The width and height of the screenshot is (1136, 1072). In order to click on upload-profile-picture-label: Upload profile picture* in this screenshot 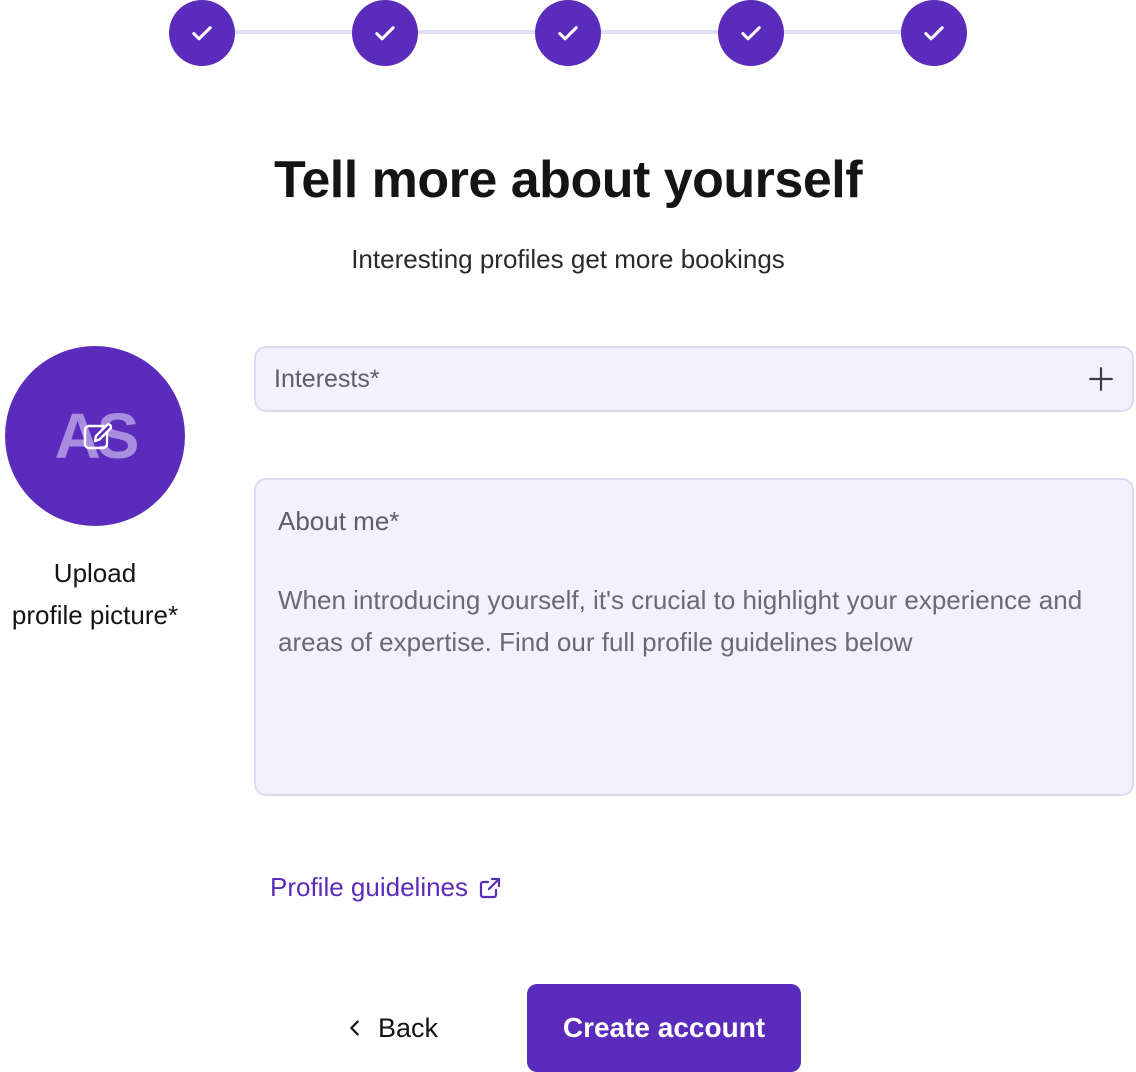, I will do `click(100, 594)`.